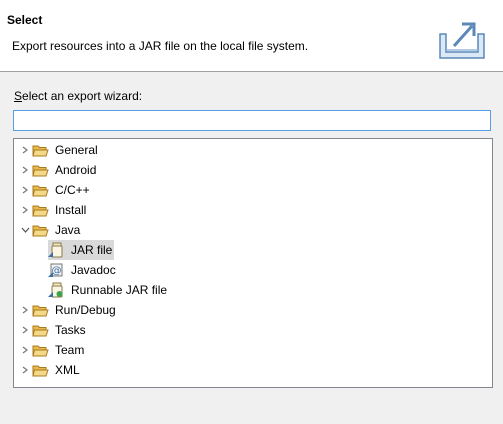 The height and width of the screenshot is (424, 503). Describe the element at coordinates (462, 40) in the screenshot. I see `export-icon` at that location.